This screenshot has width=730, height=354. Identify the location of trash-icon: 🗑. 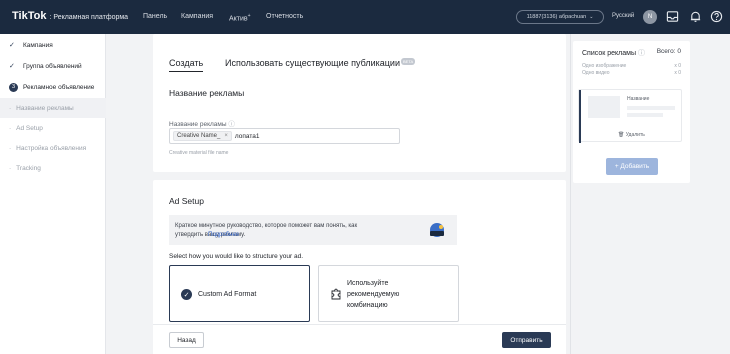
(621, 135).